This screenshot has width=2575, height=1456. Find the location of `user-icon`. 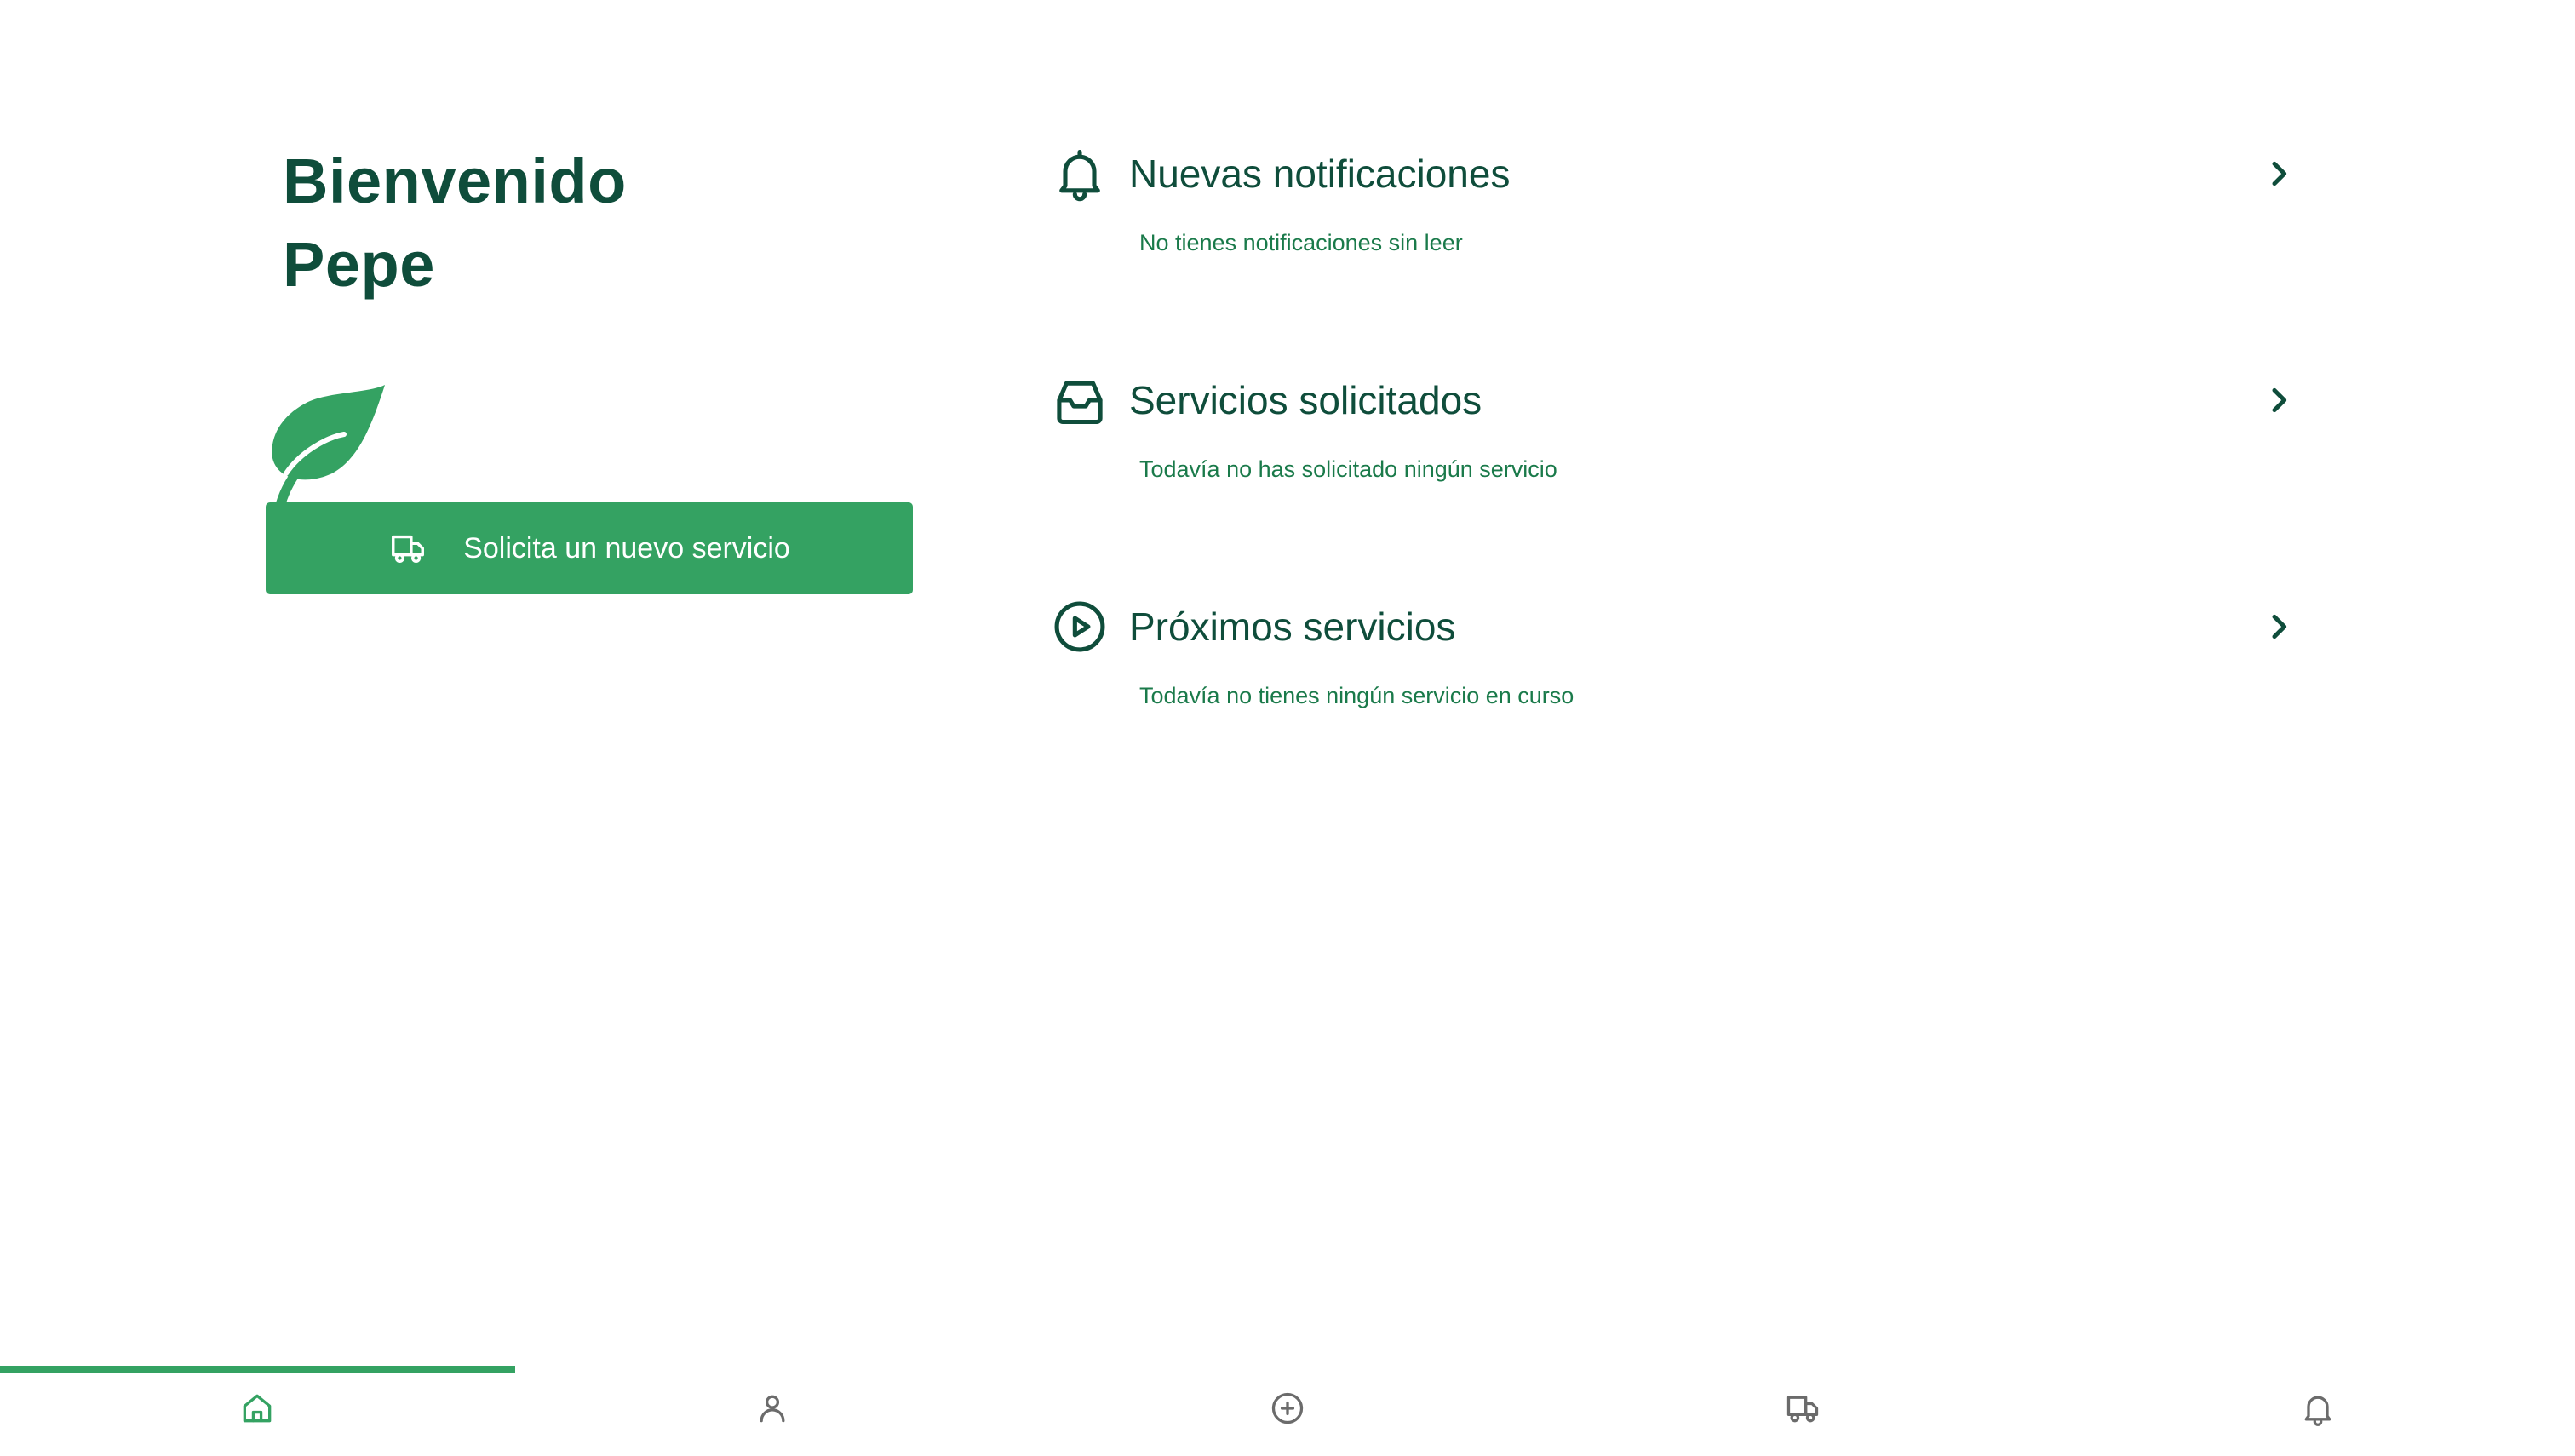

user-icon is located at coordinates (772, 1410).